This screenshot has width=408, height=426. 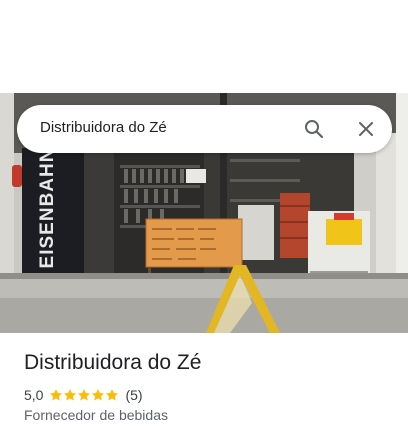 What do you see at coordinates (96, 415) in the screenshot?
I see `place-category: Fornecedor de bebidas` at bounding box center [96, 415].